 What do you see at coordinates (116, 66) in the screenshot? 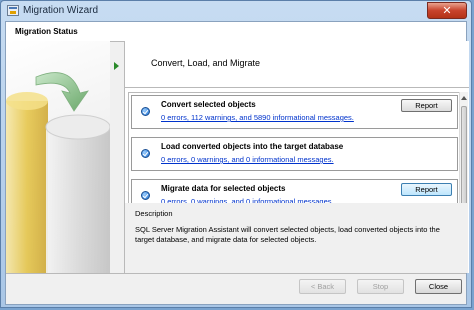
I see `play-arrow-icon` at bounding box center [116, 66].